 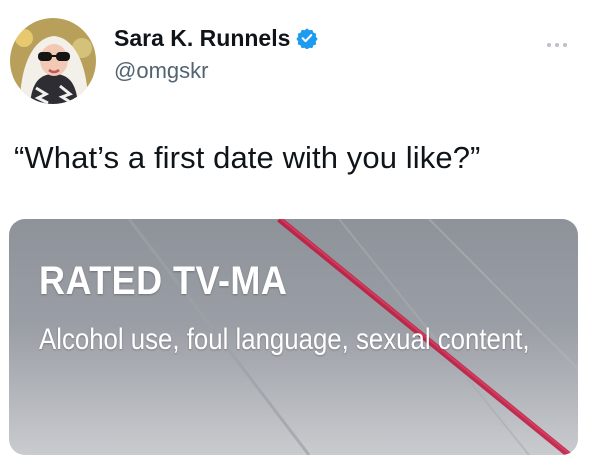 I want to click on verified-badge-icon, so click(x=307, y=38).